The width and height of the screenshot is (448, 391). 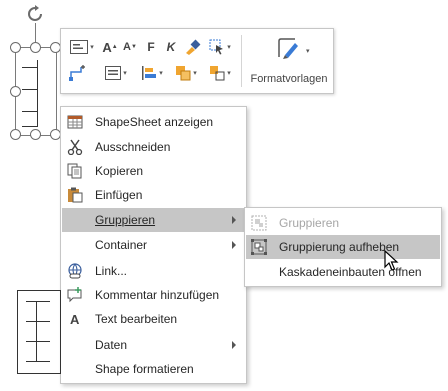 I want to click on paste-icon, so click(x=75, y=195).